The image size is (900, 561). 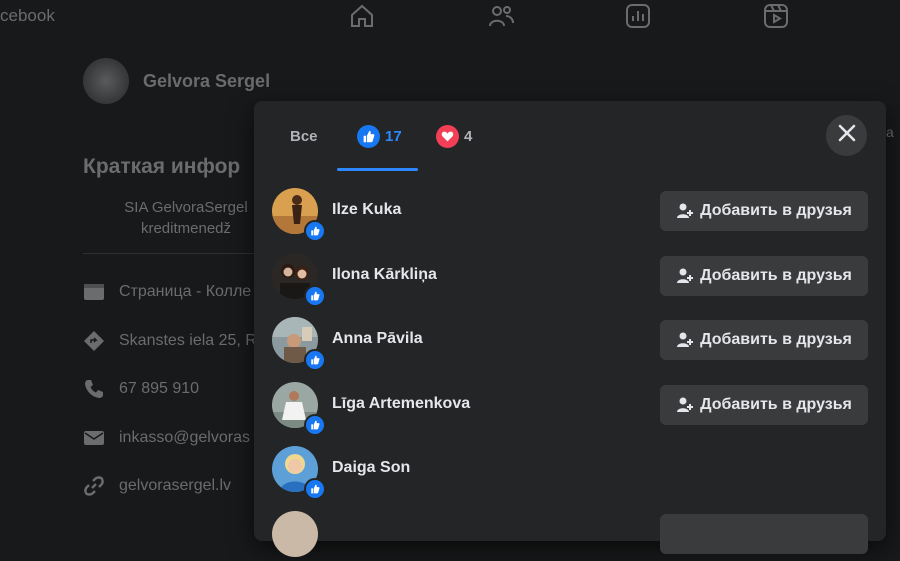 I want to click on close-button, so click(x=846, y=135).